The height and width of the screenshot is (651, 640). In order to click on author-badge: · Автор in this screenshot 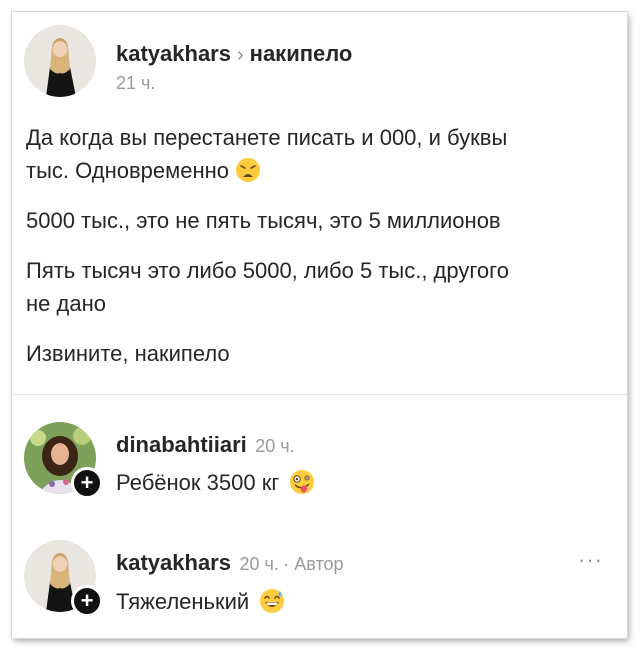, I will do `click(313, 564)`.